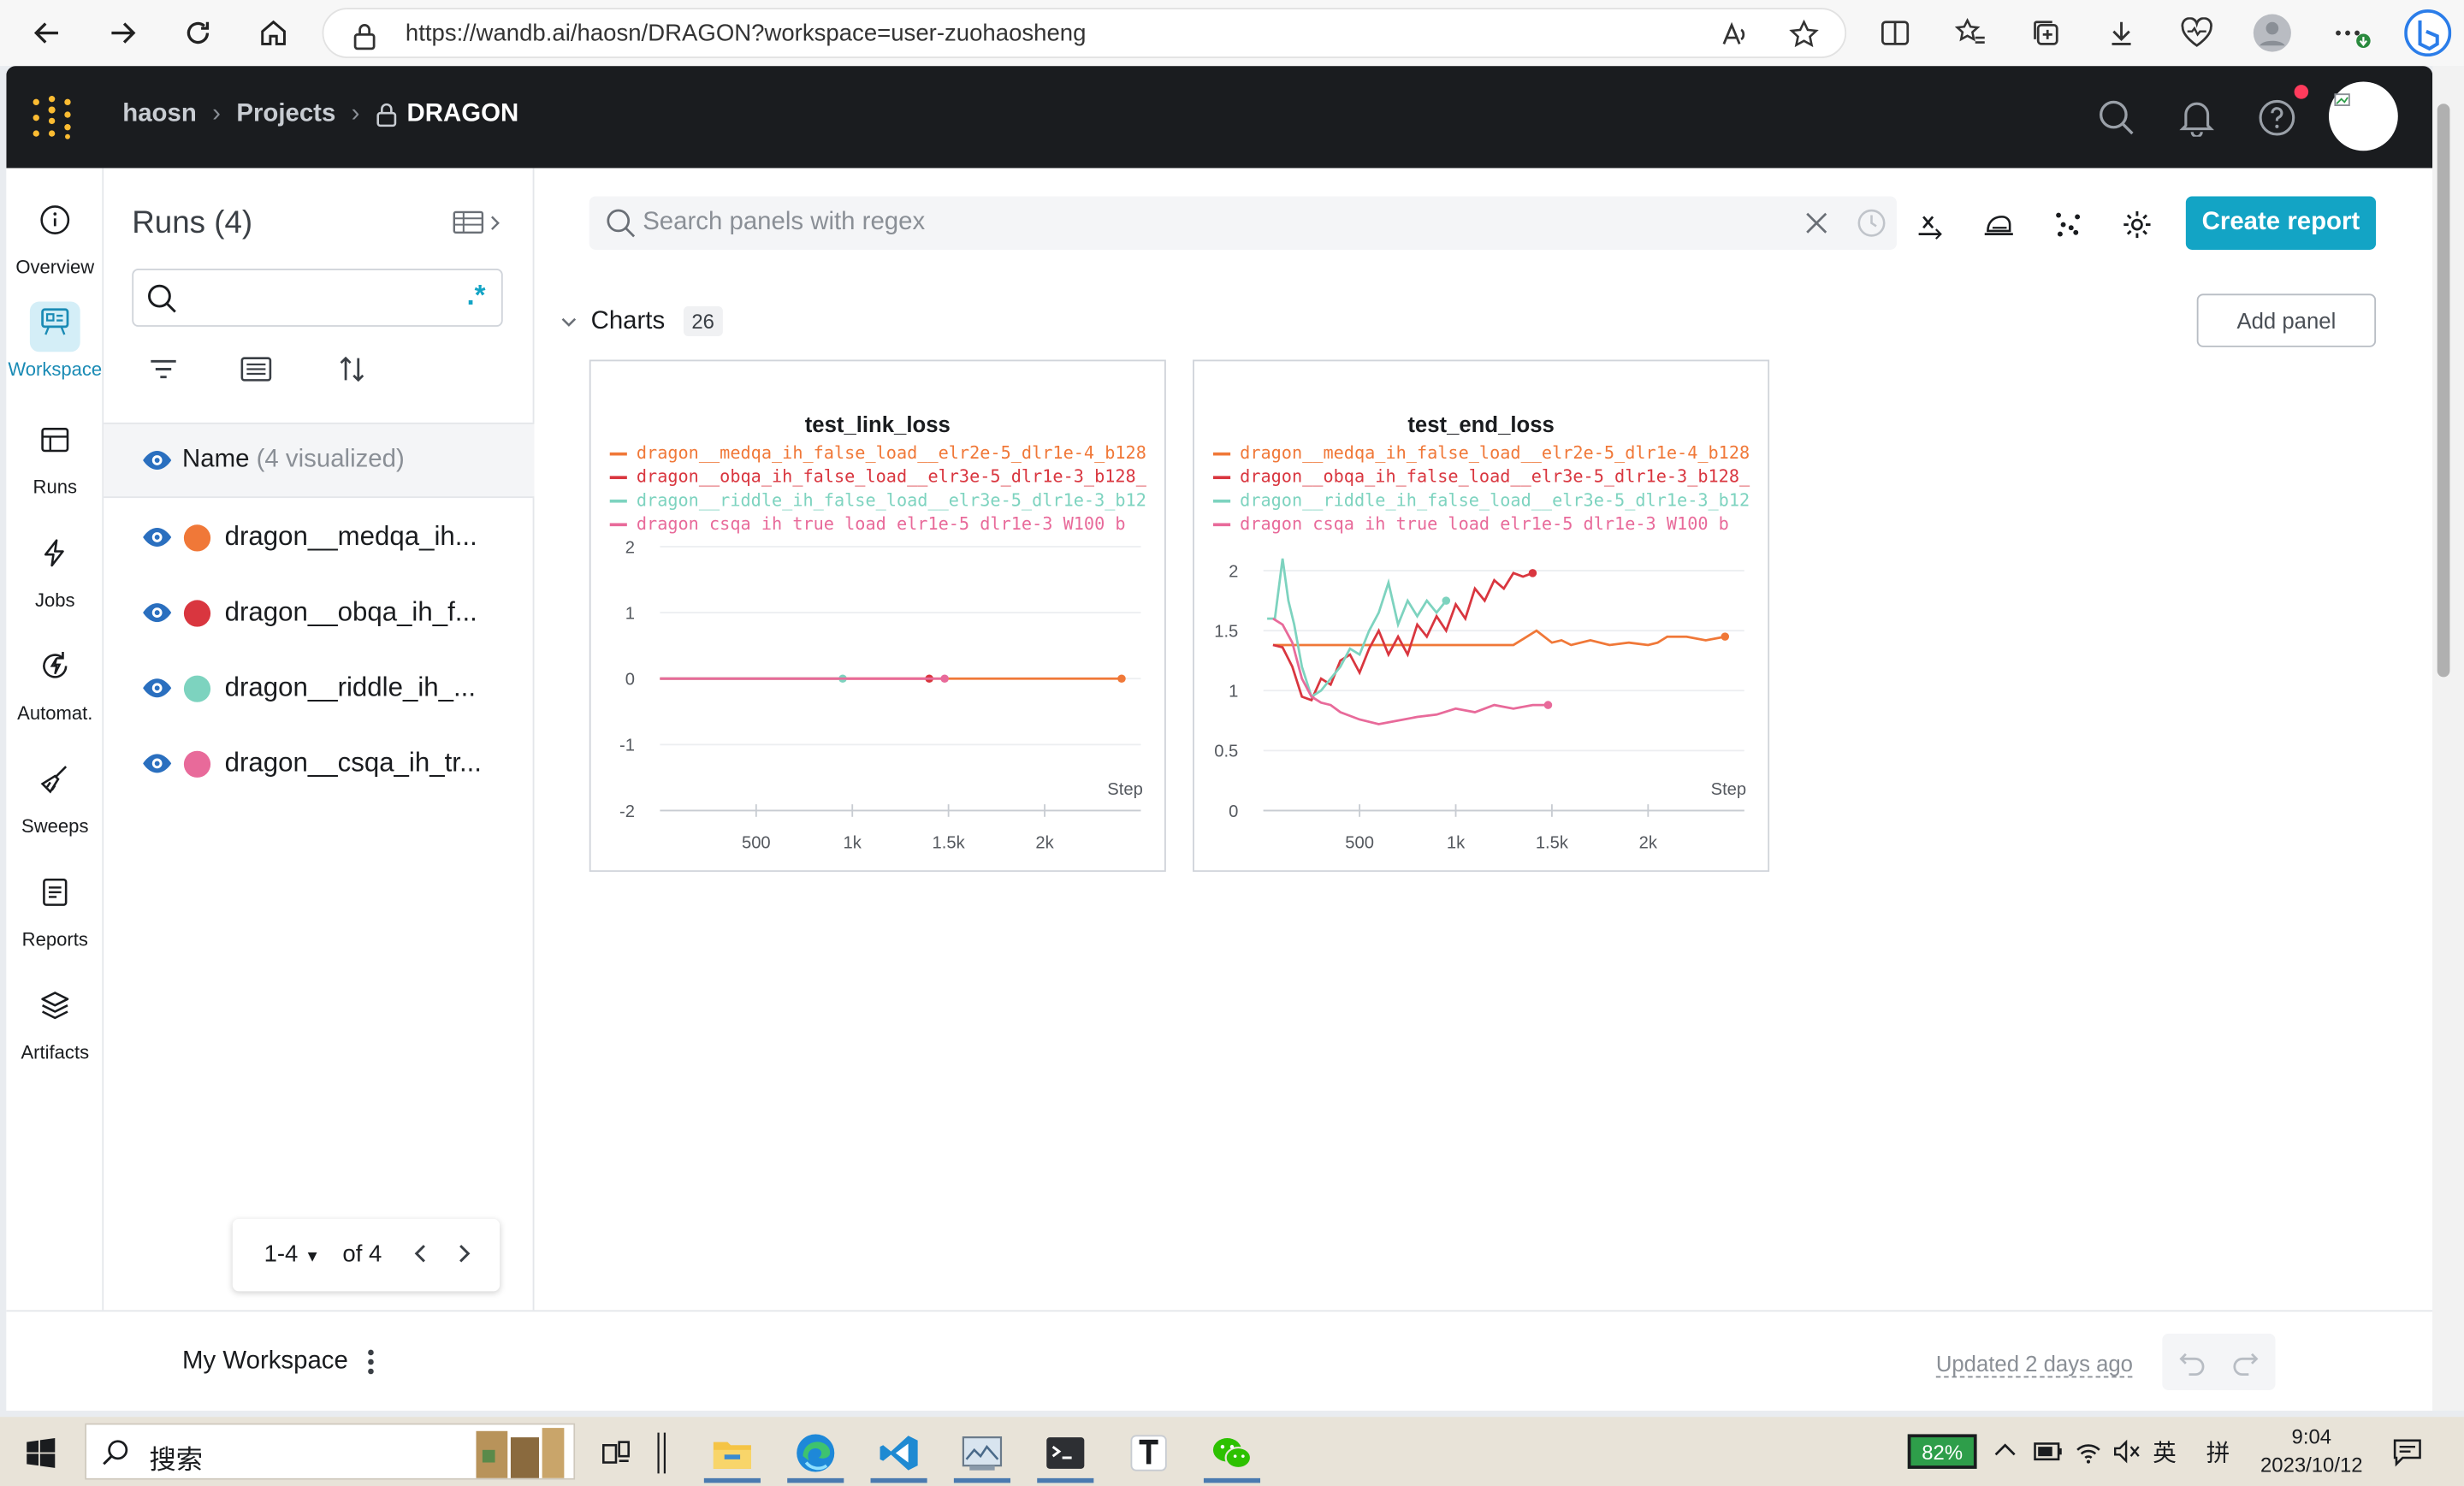 The image size is (2464, 1486). Describe the element at coordinates (2245, 1361) in the screenshot. I see `redo-icon` at that location.